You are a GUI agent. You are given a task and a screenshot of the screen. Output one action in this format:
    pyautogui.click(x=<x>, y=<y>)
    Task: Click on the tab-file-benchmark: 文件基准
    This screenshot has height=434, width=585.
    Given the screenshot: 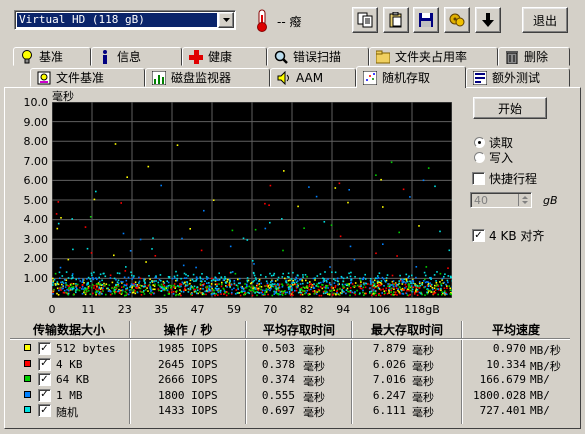 What is the action you would take?
    pyautogui.click(x=87, y=77)
    